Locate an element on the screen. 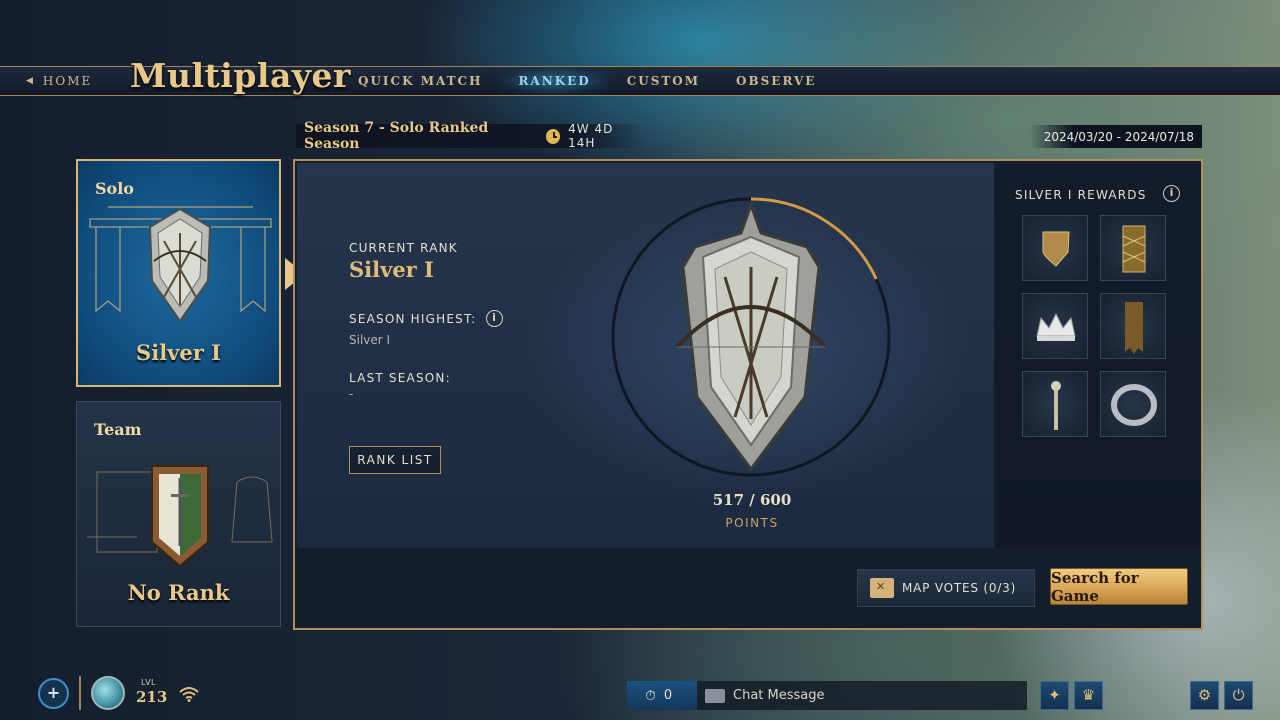 Image resolution: width=1280 pixels, height=720 pixels. queue-rank: Silver I is located at coordinates (178, 352).